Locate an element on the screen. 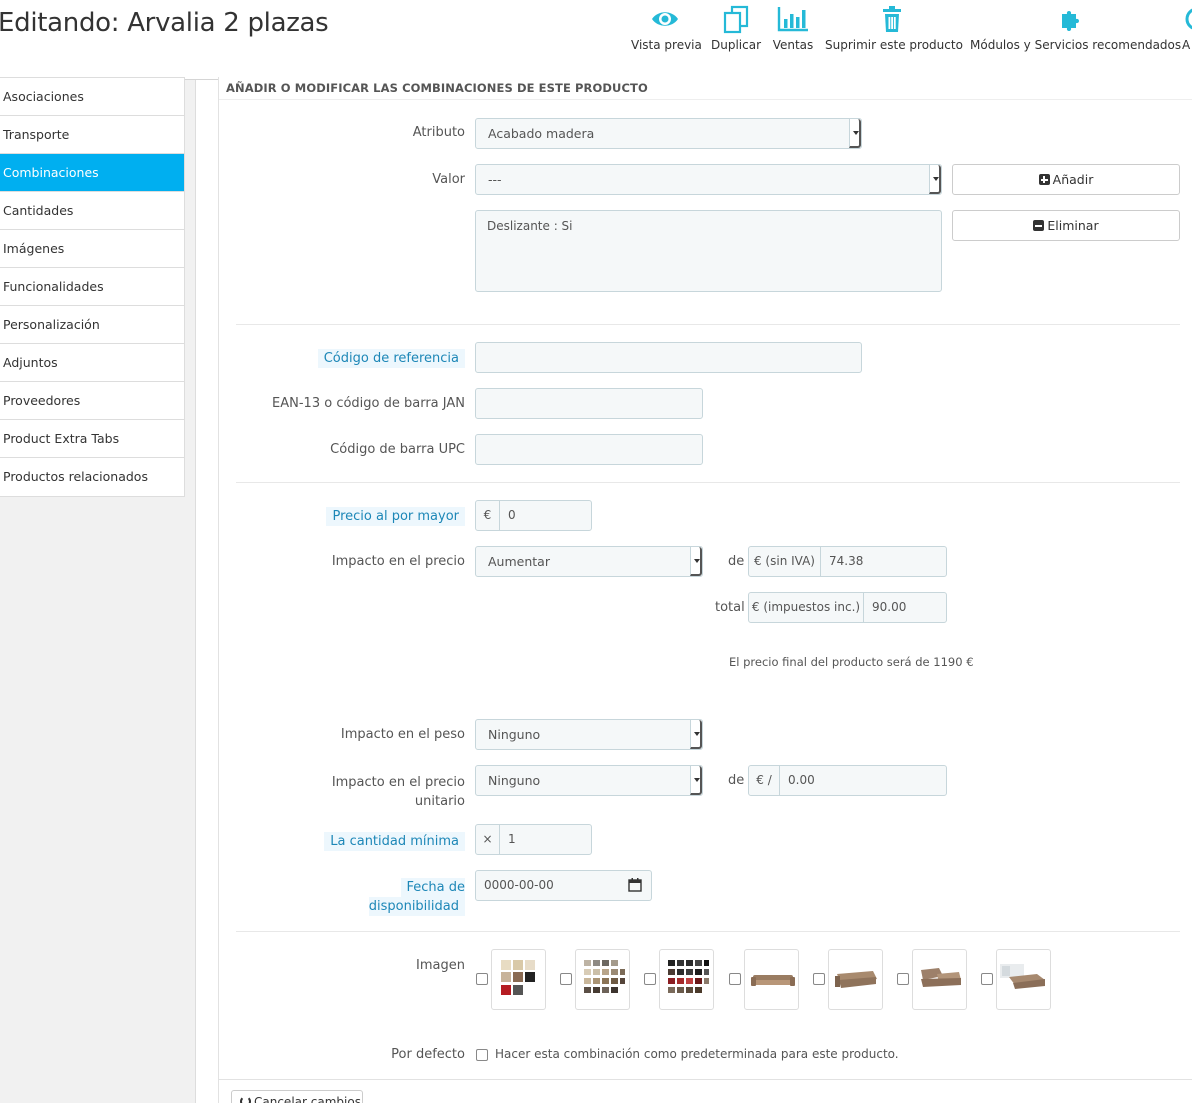 The width and height of the screenshot is (1192, 1103). sidebar-item-productos-relacionados: Productos relacionados is located at coordinates (92, 477).